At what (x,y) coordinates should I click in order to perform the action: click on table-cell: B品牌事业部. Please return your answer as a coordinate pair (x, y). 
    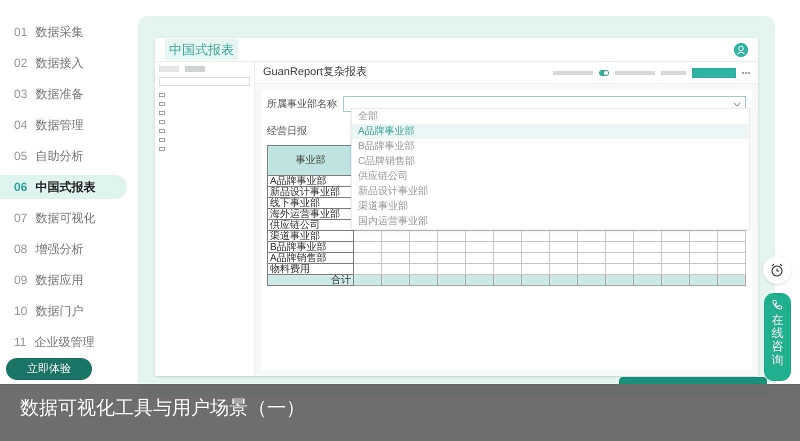
    Looking at the image, I should click on (311, 247).